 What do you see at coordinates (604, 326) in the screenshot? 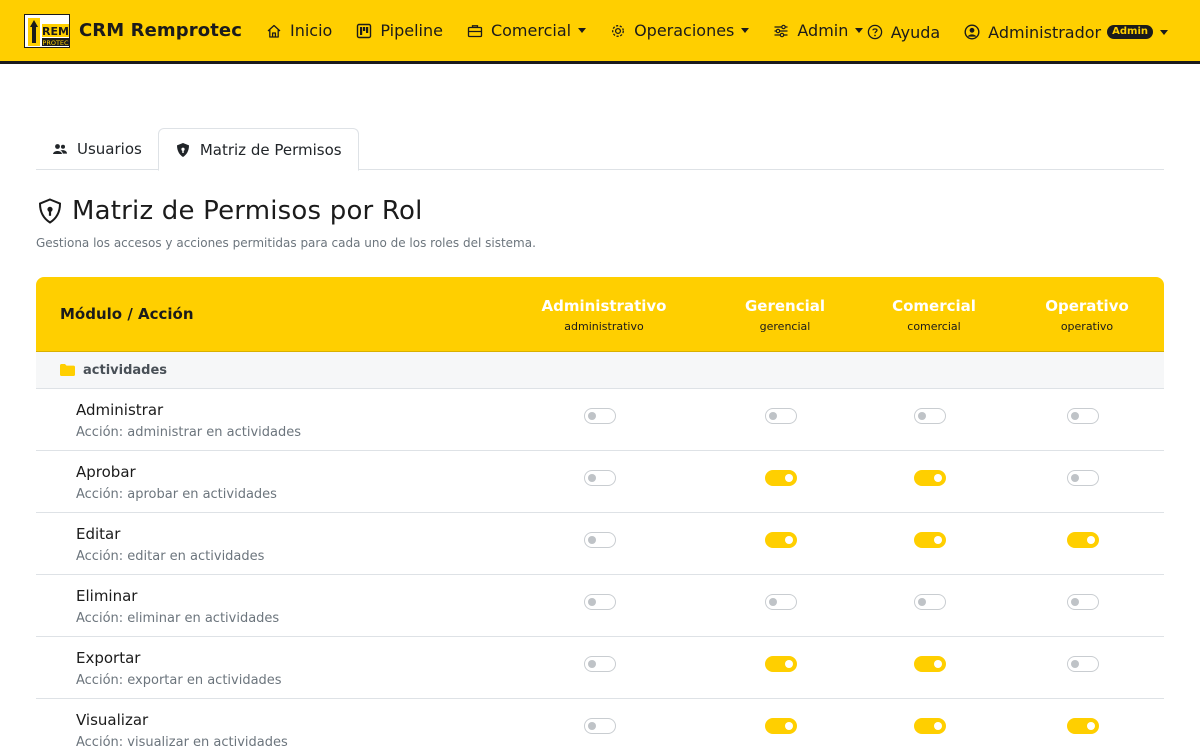
I see `role-key: administrativo` at bounding box center [604, 326].